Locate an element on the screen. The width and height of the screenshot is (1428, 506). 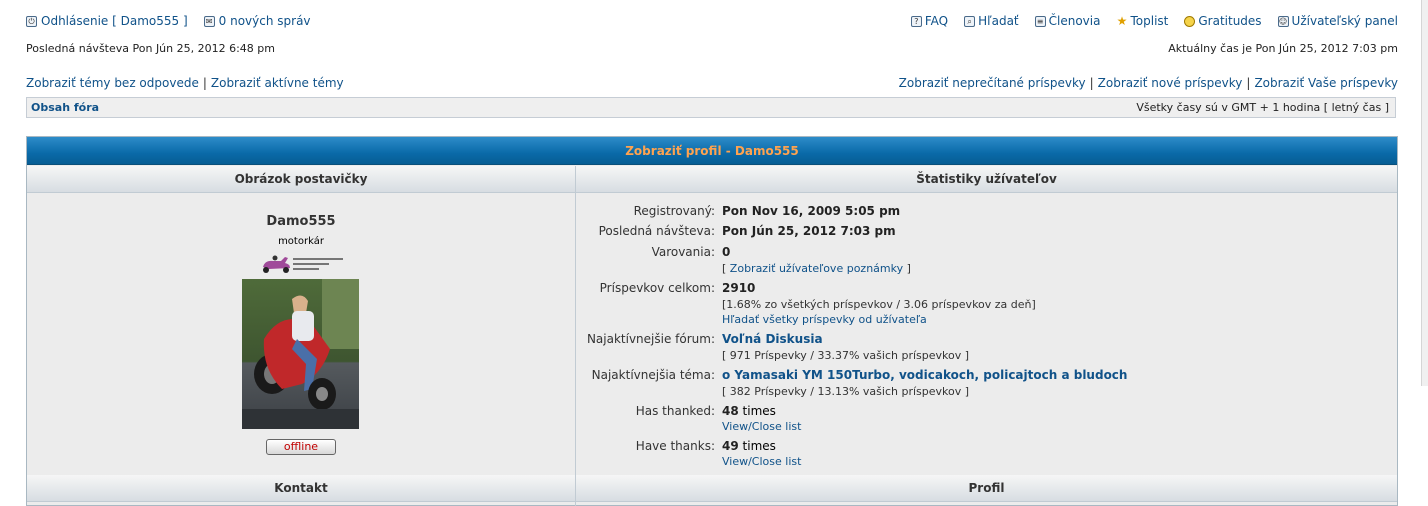
warnings-value: 0 is located at coordinates (726, 252).